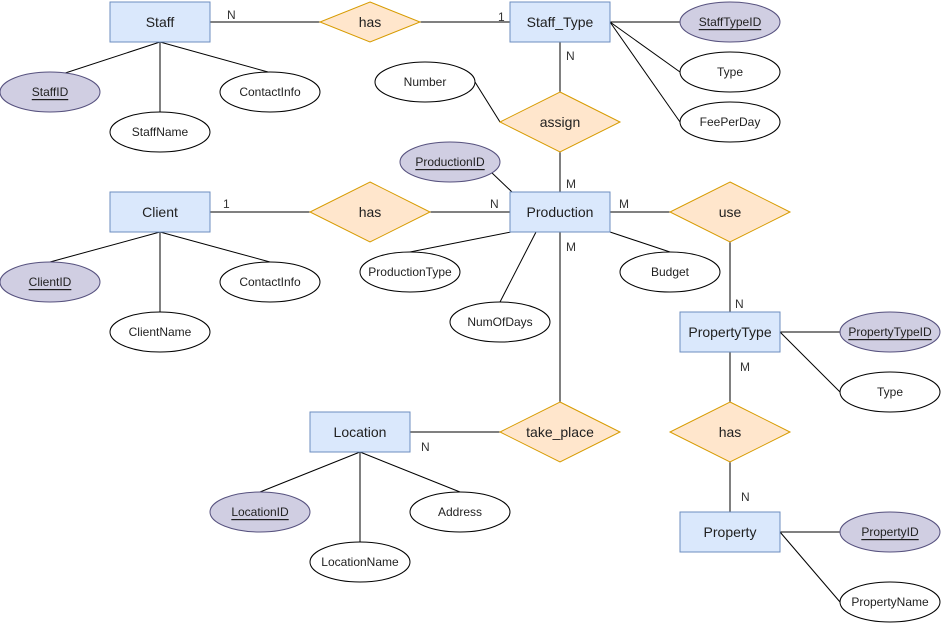 This screenshot has width=942, height=623. I want to click on entity-label: Client, so click(160, 212).